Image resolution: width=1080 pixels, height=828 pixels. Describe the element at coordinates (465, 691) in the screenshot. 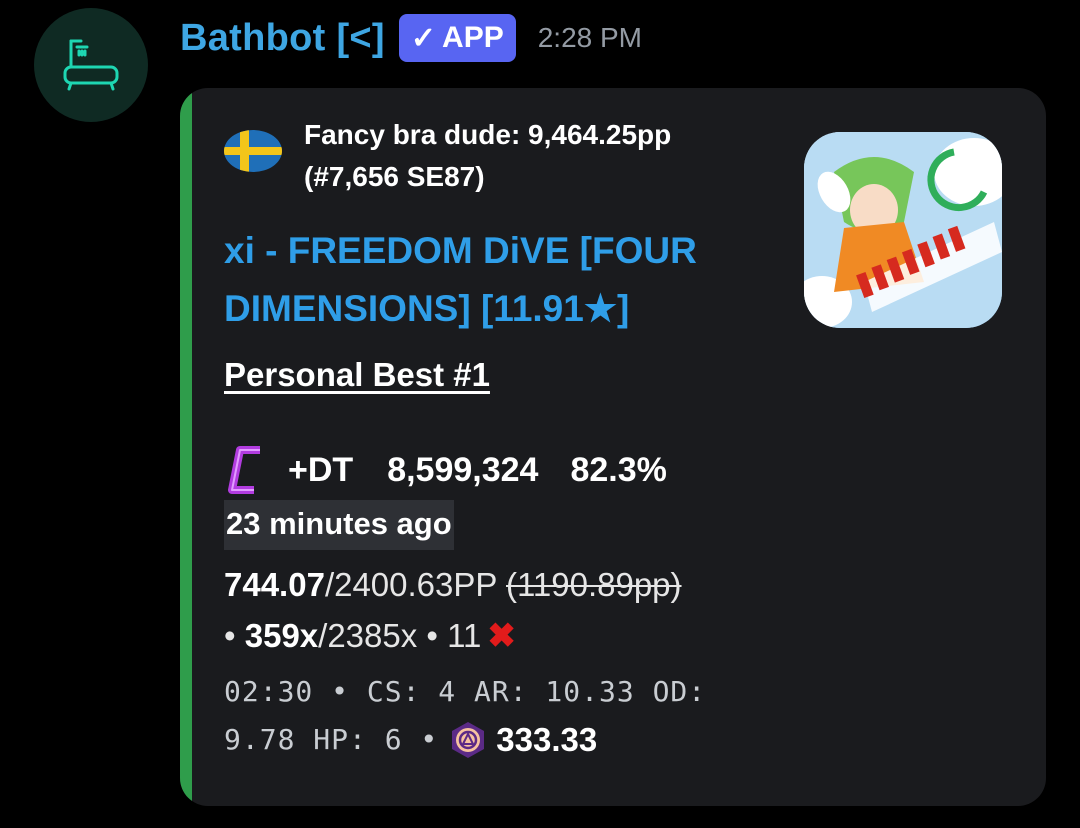

I see `stats-line-1: 02:30 • CS: 4 AR: 10.33 OD:` at that location.